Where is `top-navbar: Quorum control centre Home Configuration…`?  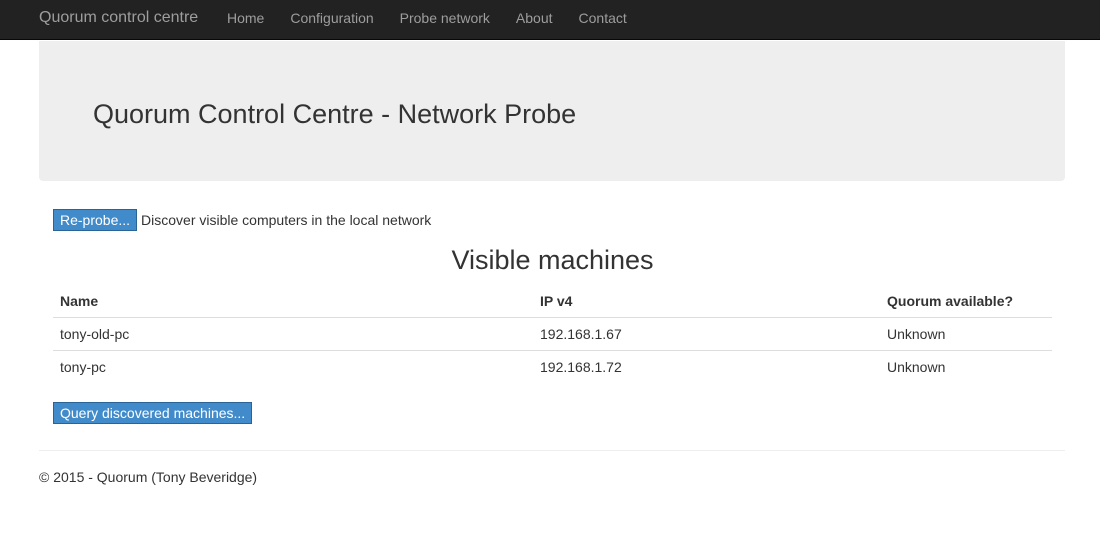 top-navbar: Quorum control centre Home Configuration… is located at coordinates (550, 20).